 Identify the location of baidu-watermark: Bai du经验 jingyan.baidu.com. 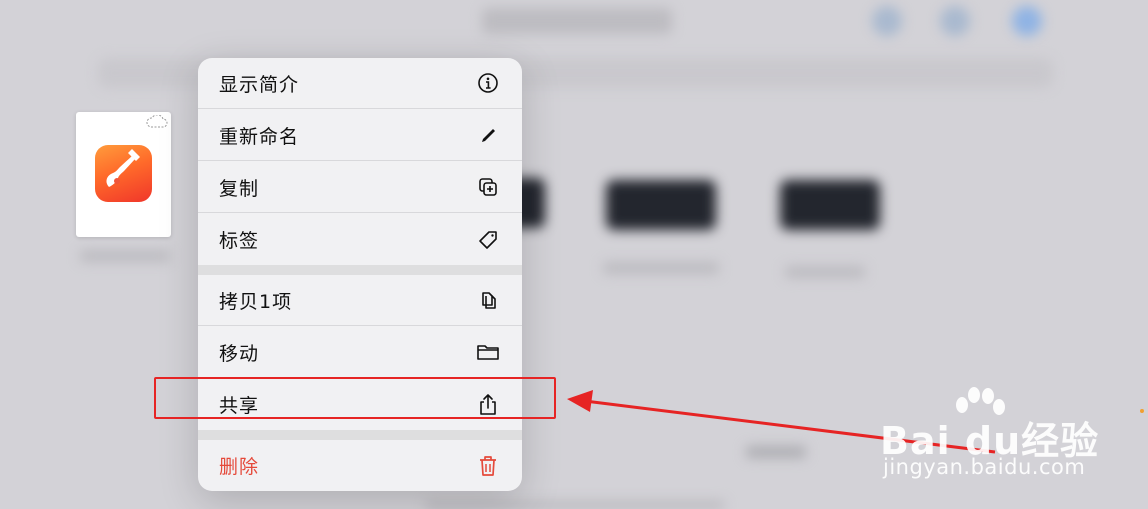
(989, 437).